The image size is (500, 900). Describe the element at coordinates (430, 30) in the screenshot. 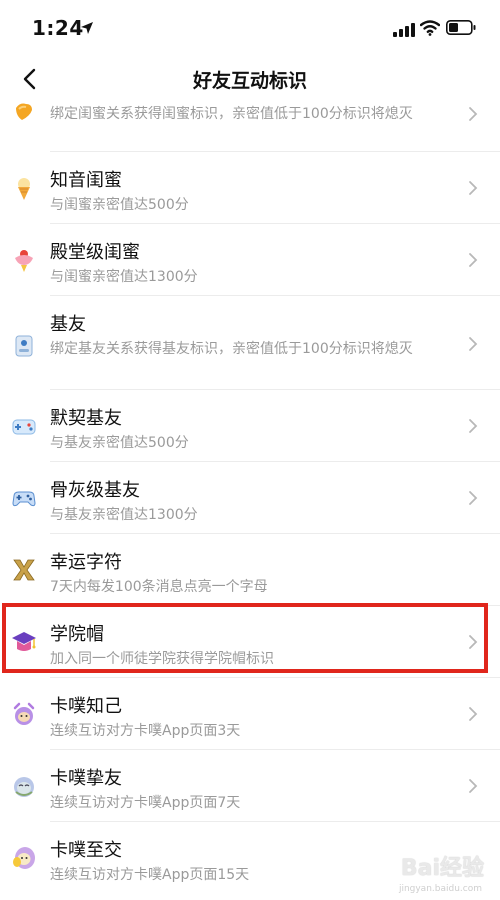

I see `wifi-icon` at that location.